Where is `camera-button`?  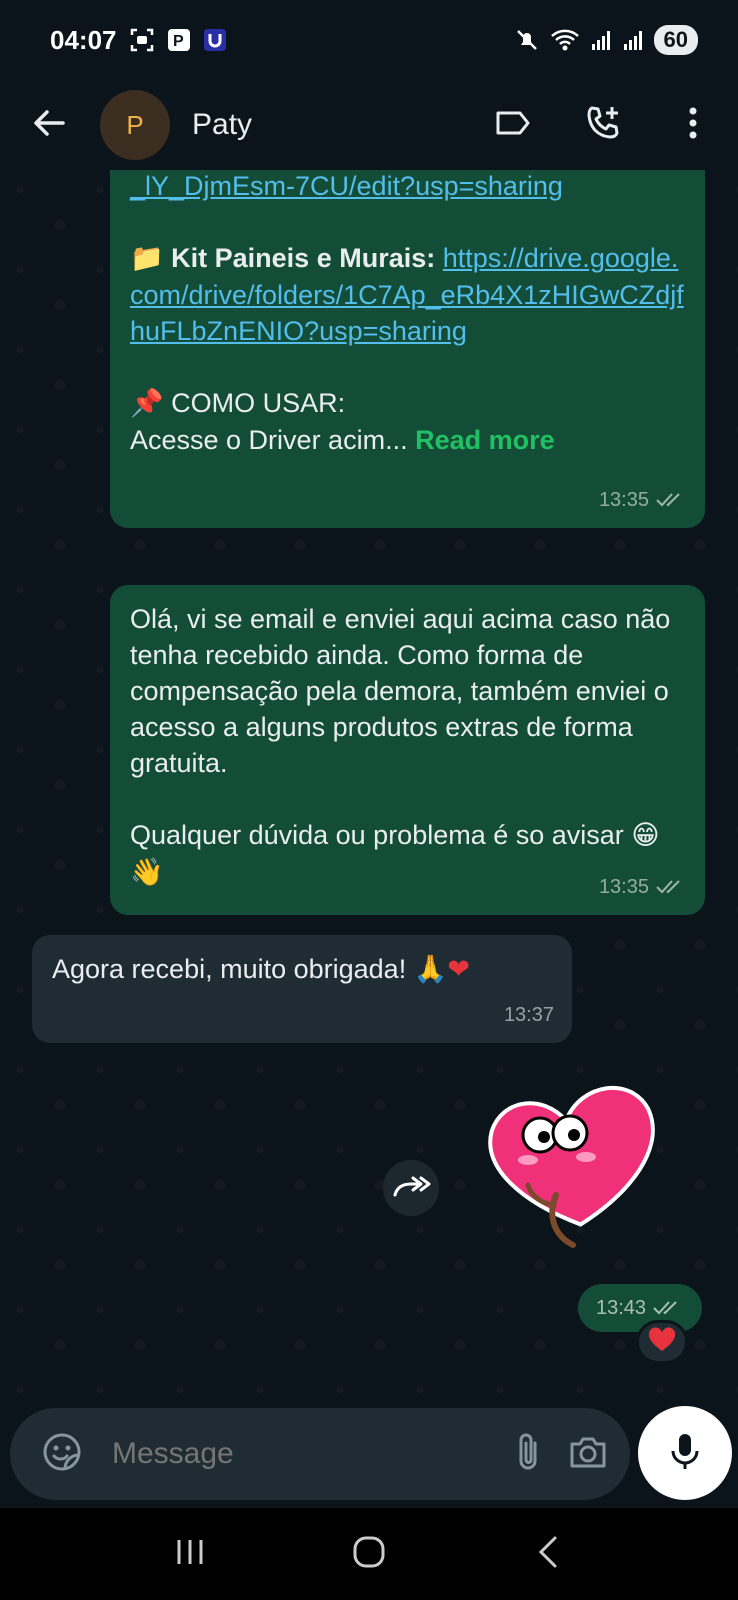
camera-button is located at coordinates (588, 1454).